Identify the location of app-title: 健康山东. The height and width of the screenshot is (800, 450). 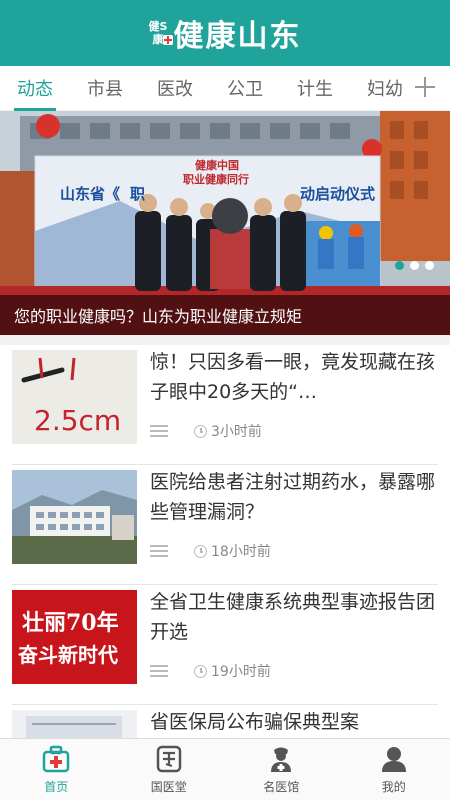
(237, 36).